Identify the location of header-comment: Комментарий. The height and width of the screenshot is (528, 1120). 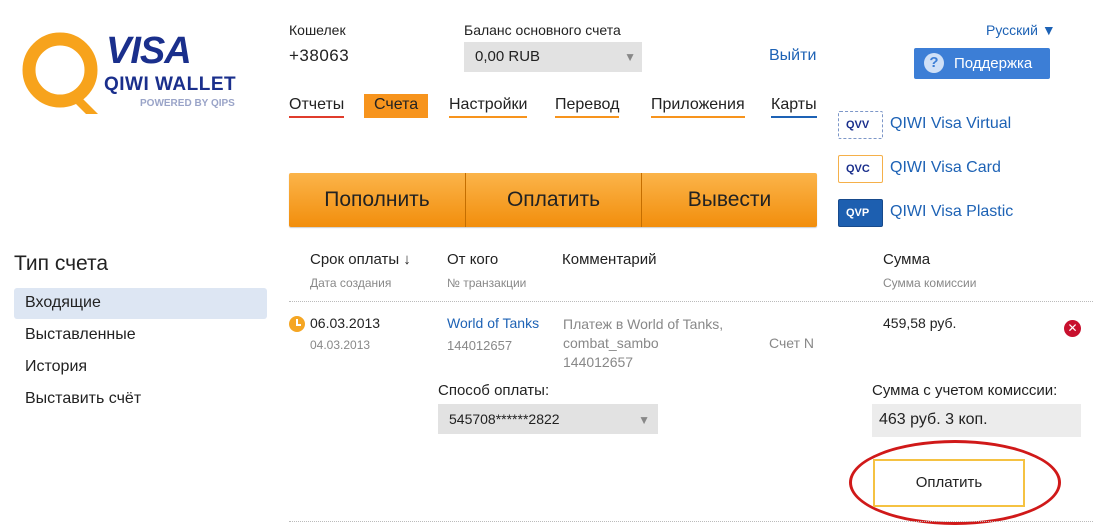
(609, 259).